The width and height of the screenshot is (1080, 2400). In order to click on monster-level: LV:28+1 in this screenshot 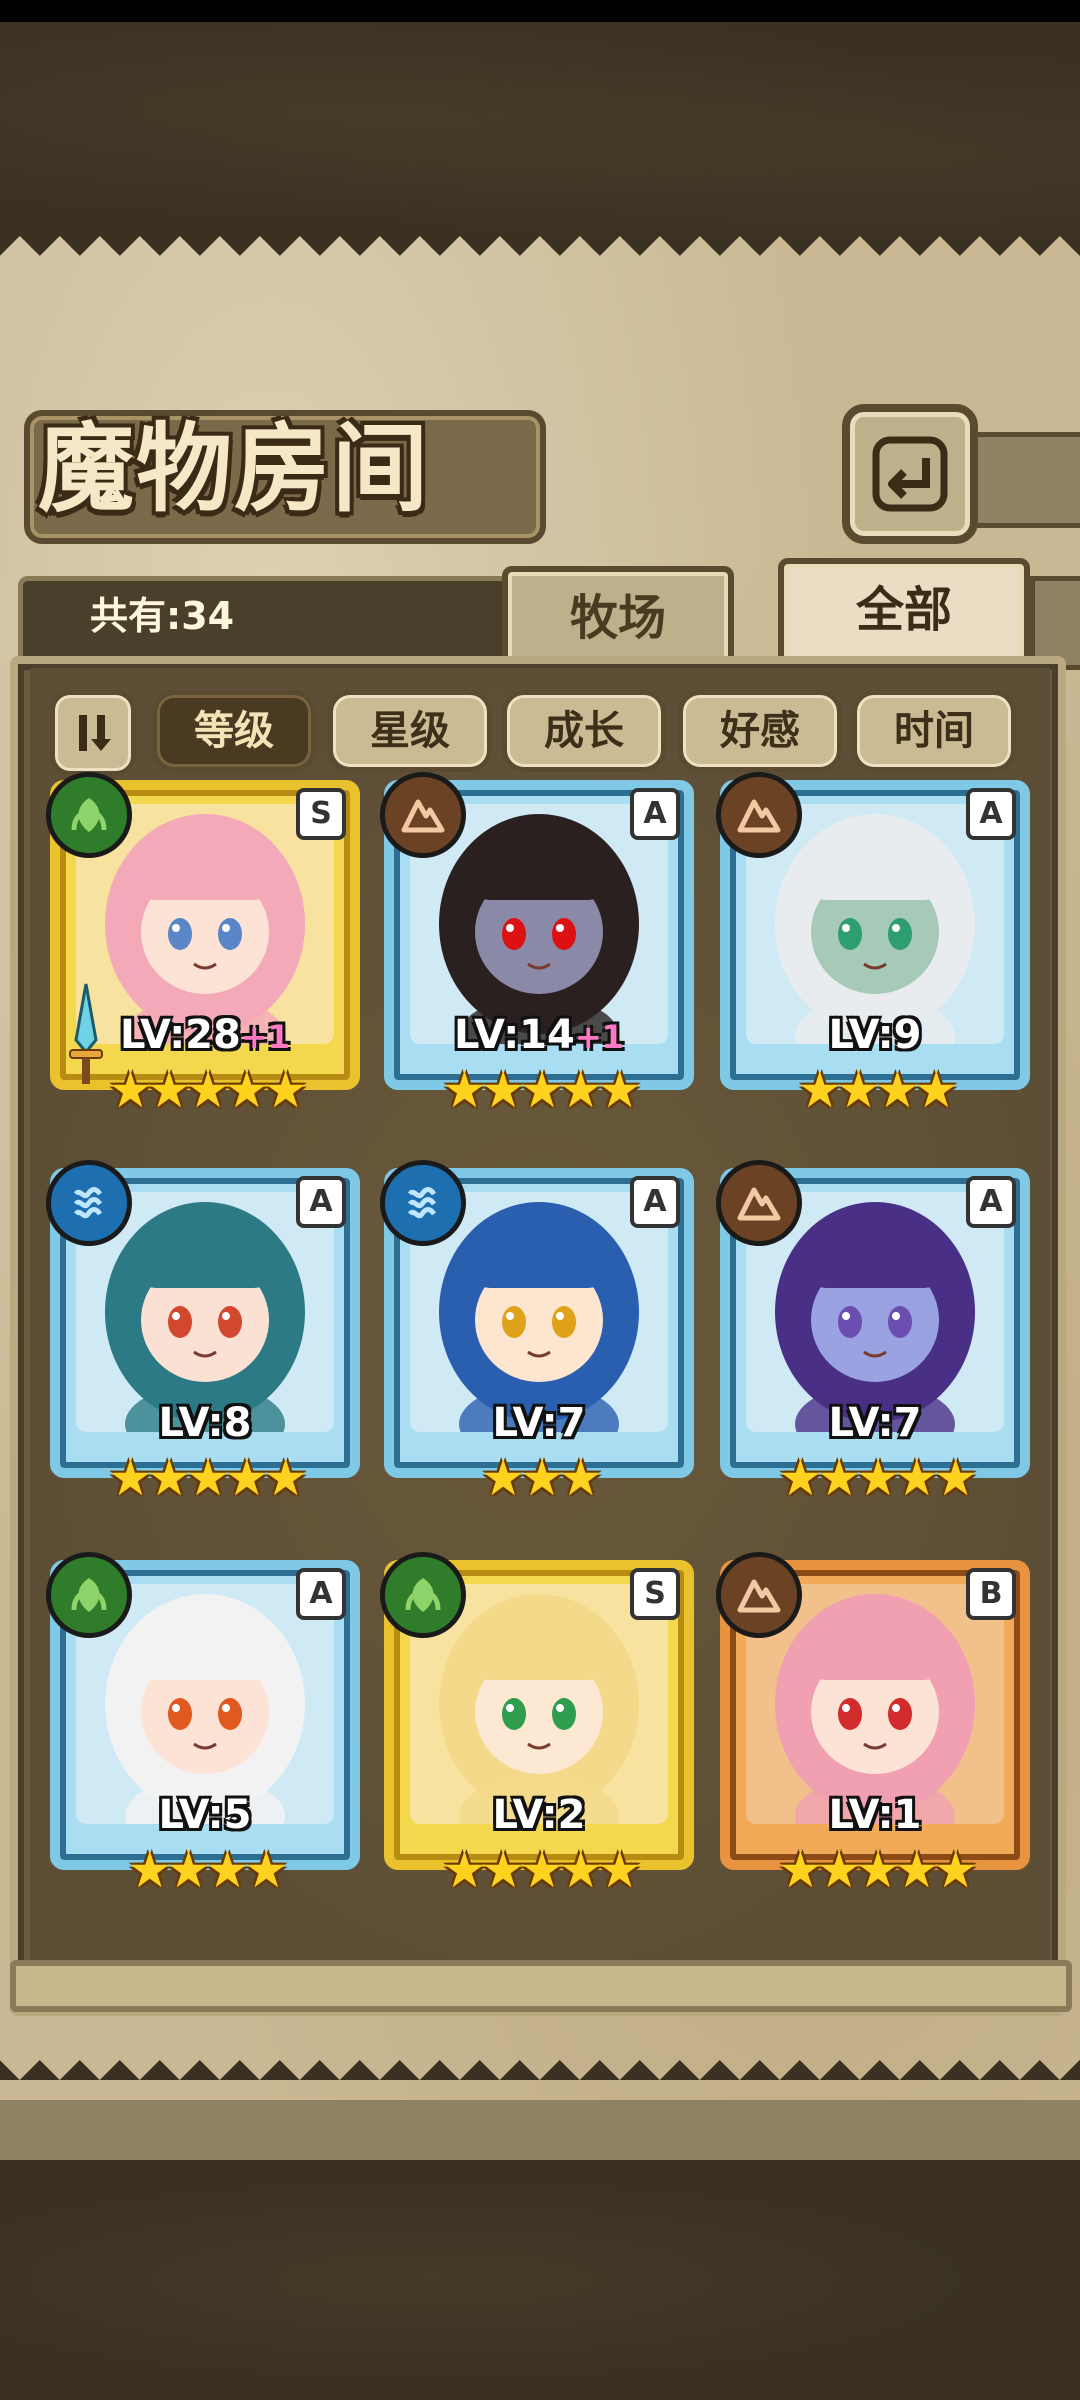, I will do `click(205, 1035)`.